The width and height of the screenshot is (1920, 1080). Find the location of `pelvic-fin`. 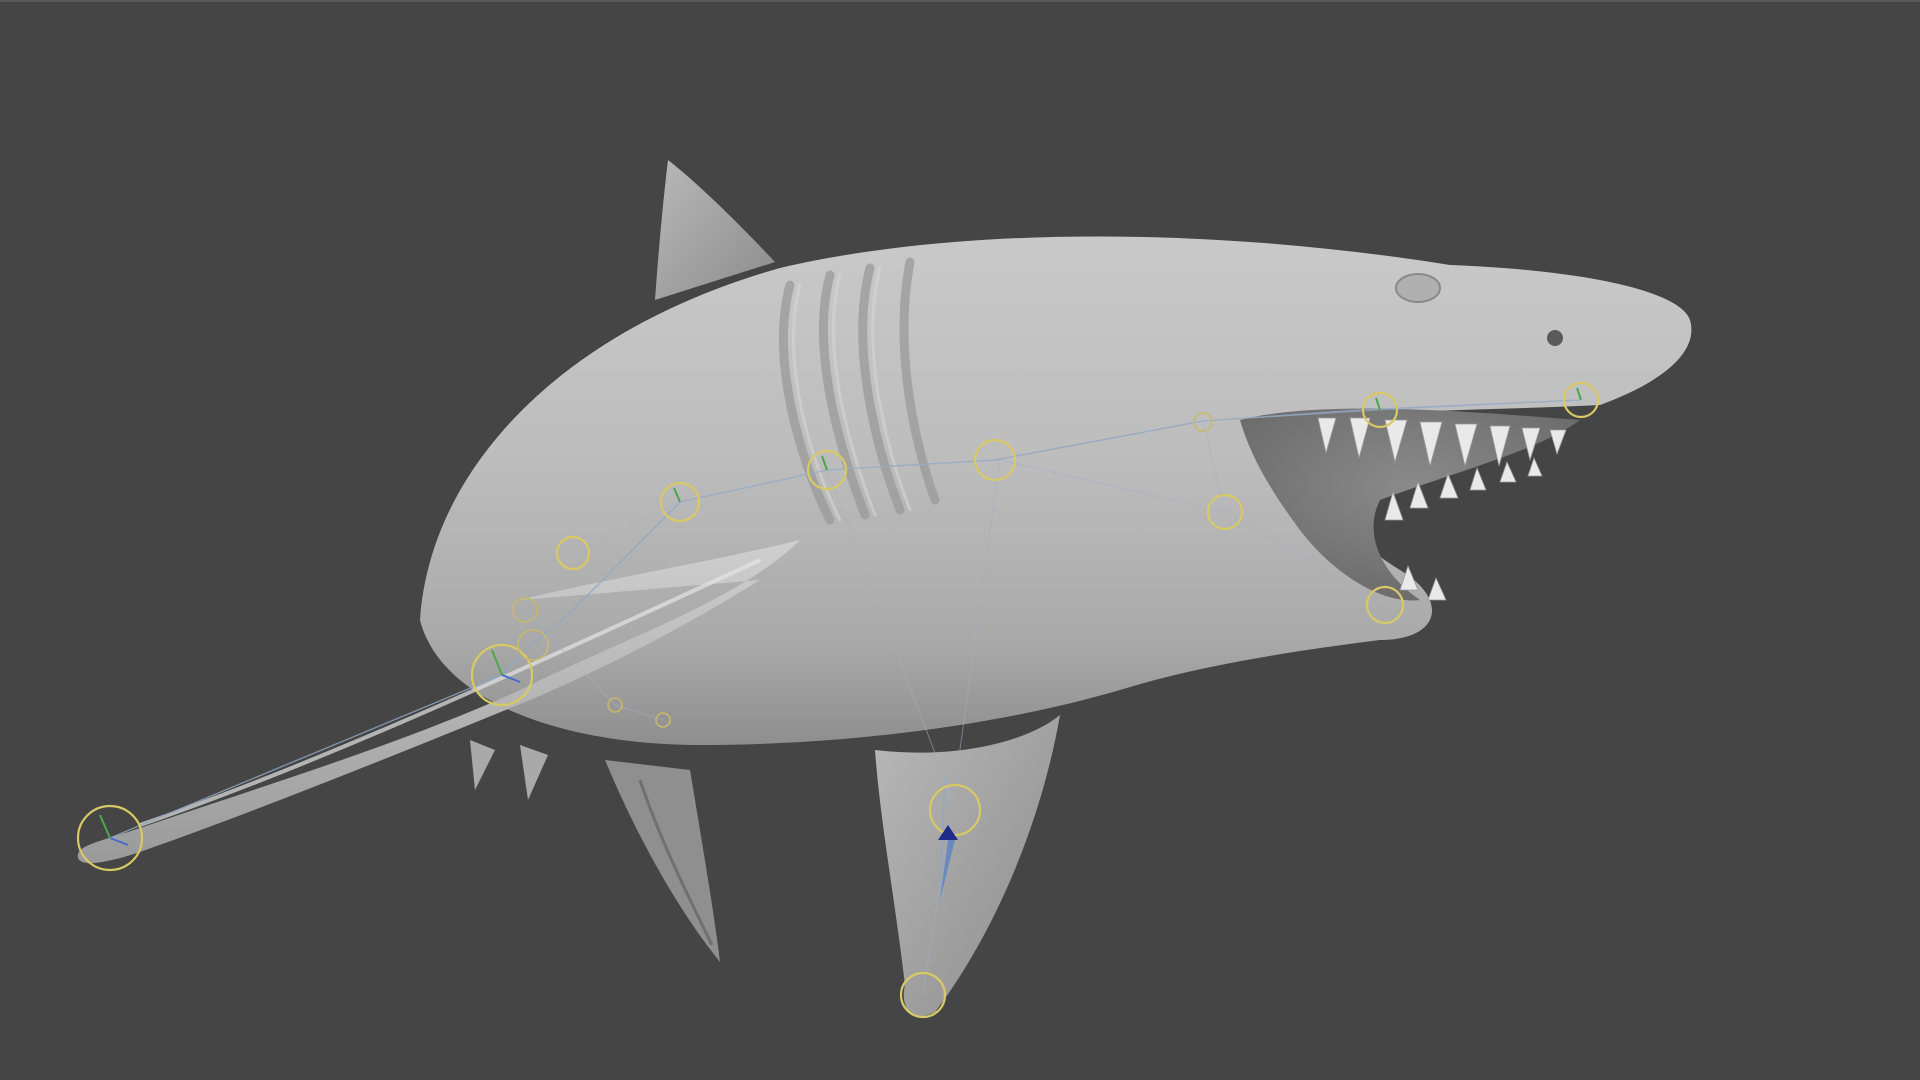

pelvic-fin is located at coordinates (662, 861).